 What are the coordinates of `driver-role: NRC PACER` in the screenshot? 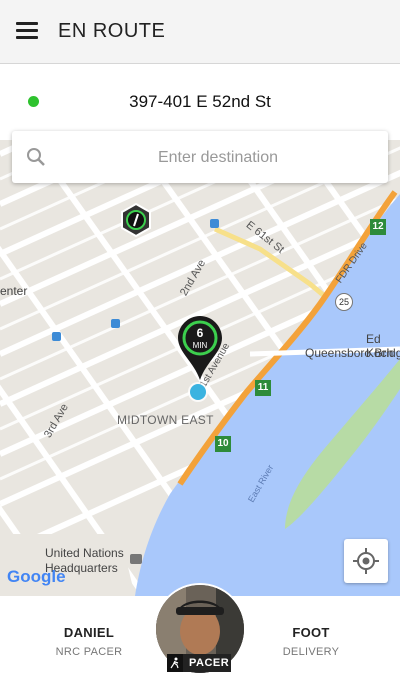 It's located at (89, 652).